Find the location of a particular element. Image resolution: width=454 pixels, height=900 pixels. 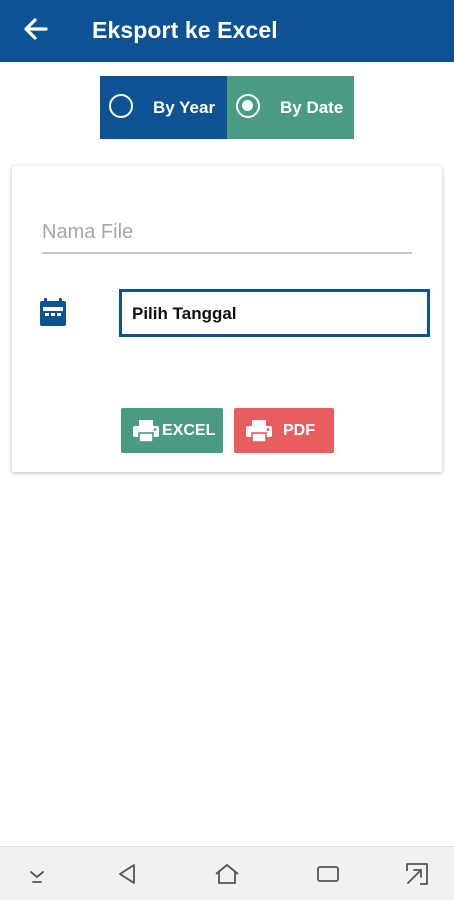

screenshot-icon is located at coordinates (417, 874).